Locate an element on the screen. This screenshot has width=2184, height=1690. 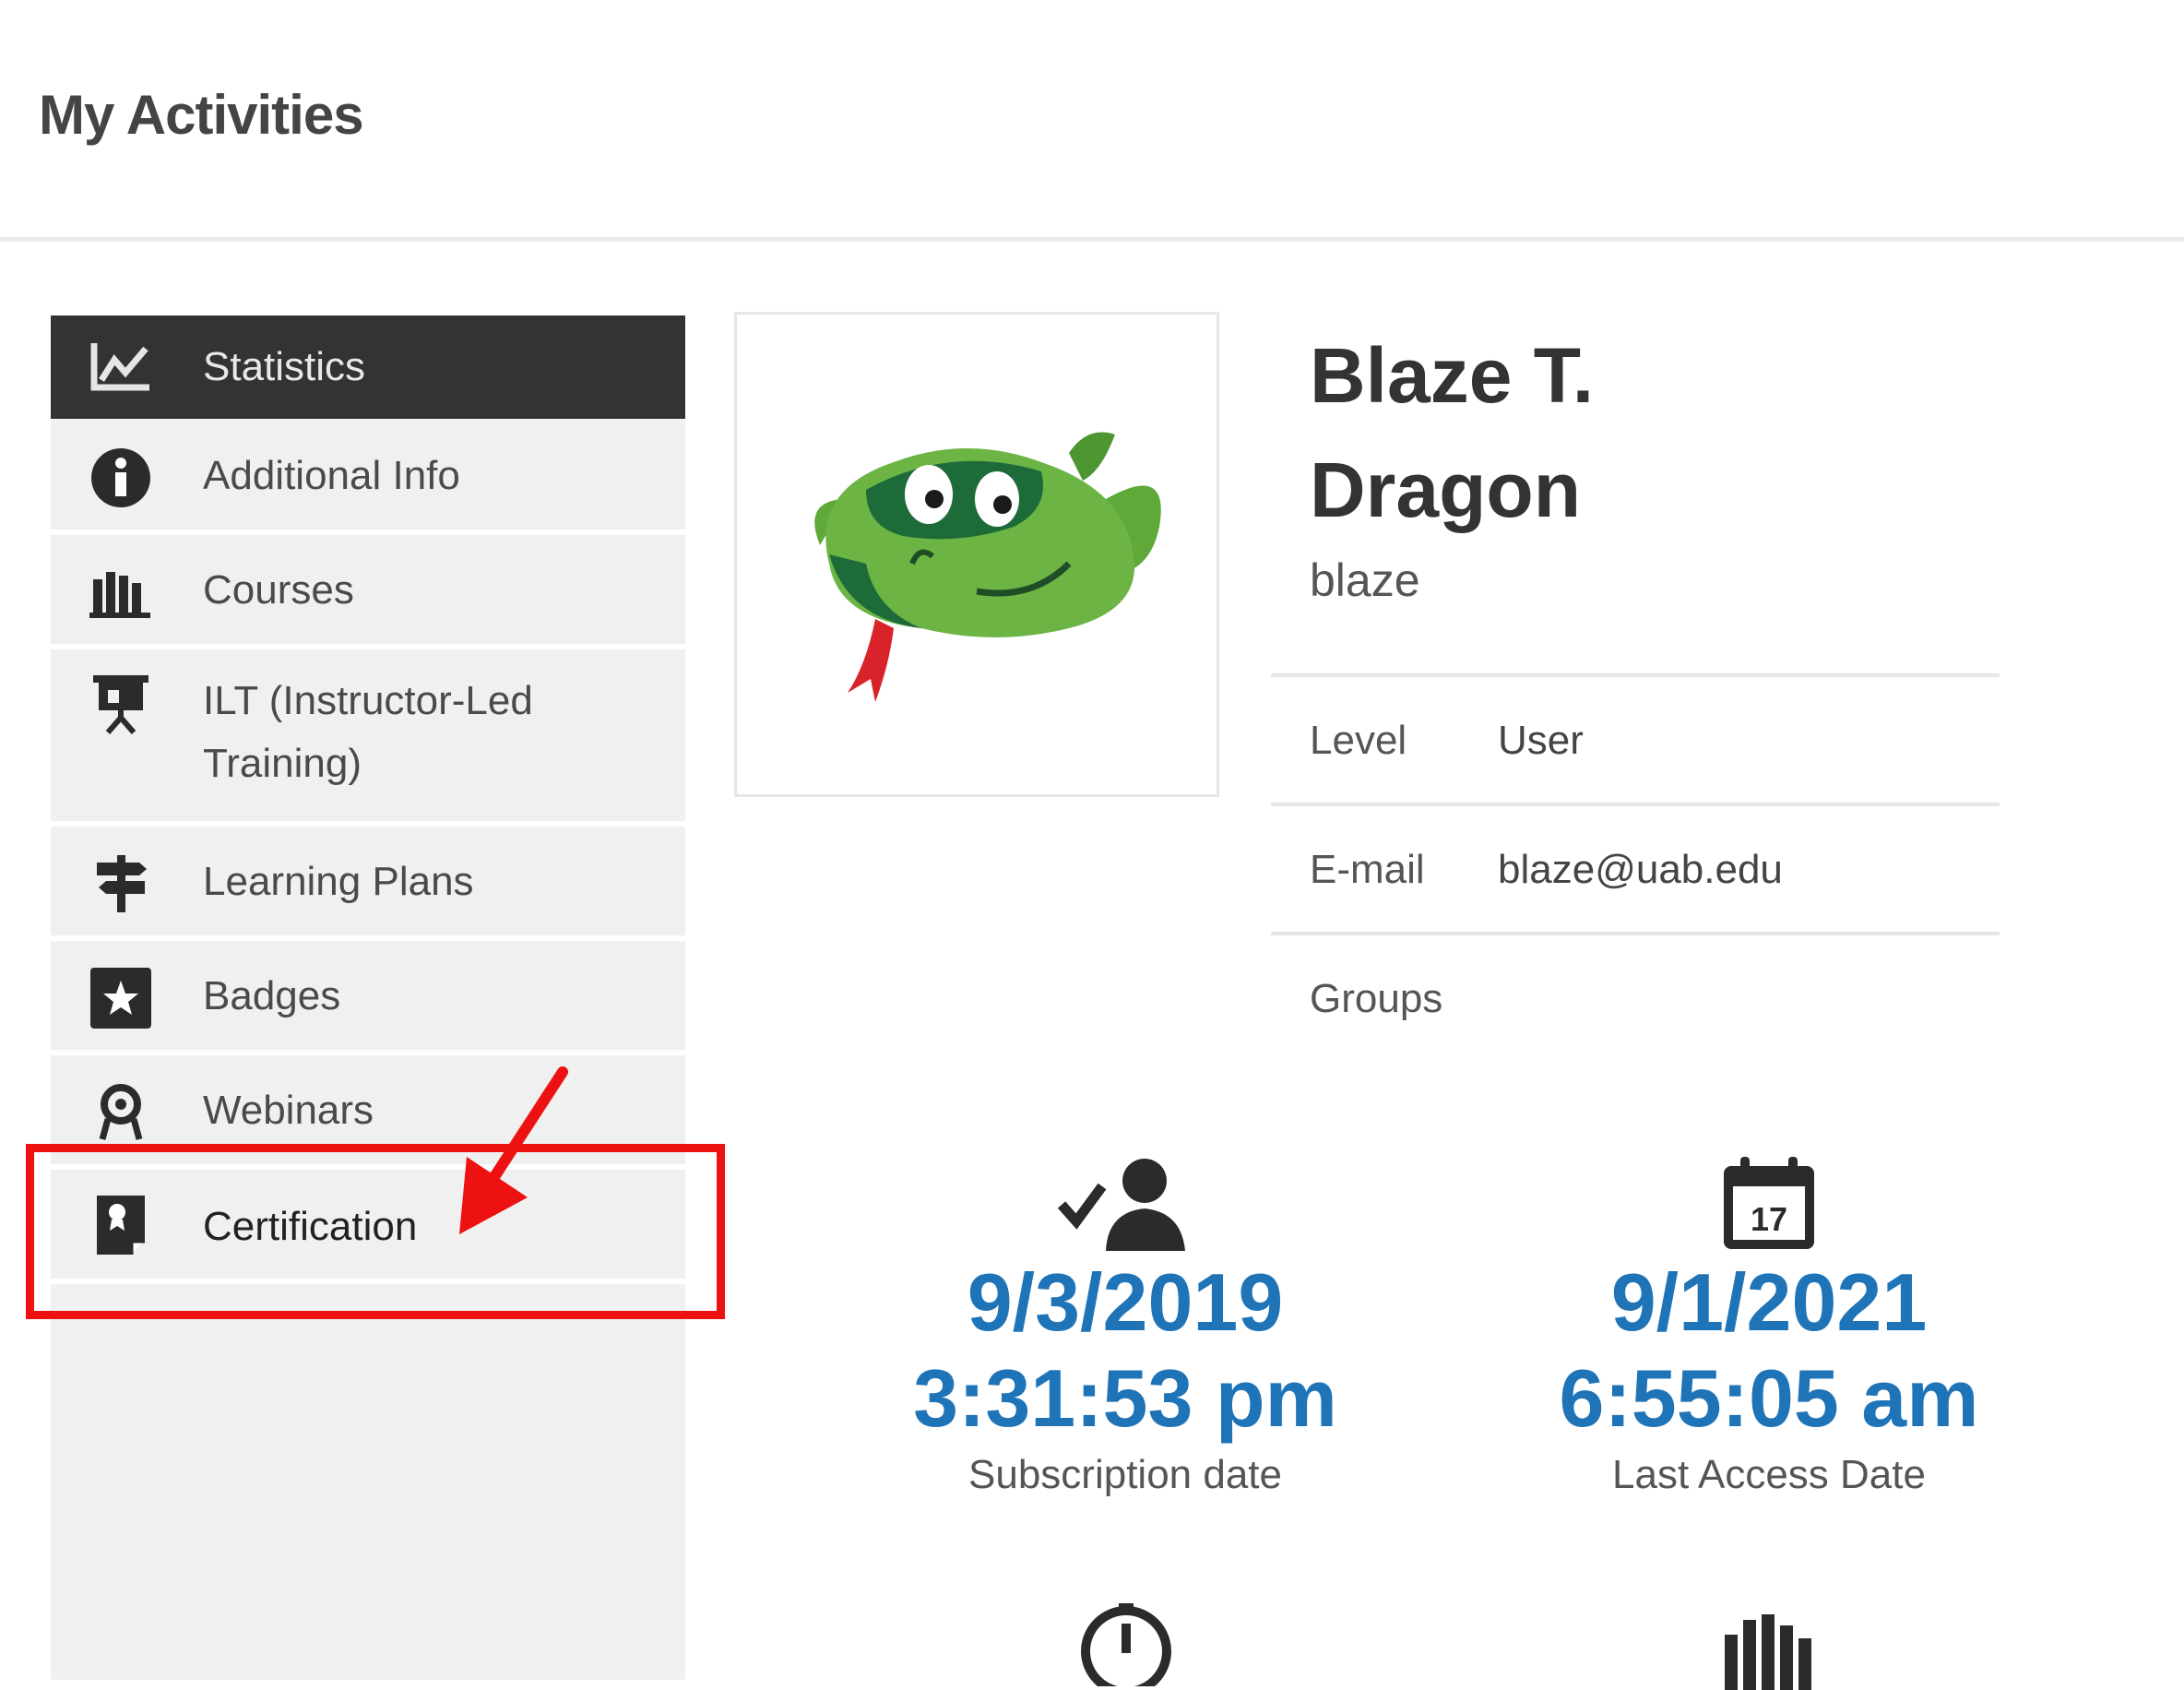
sidebar-item-learning-plans: Learning Plans is located at coordinates (368, 884).